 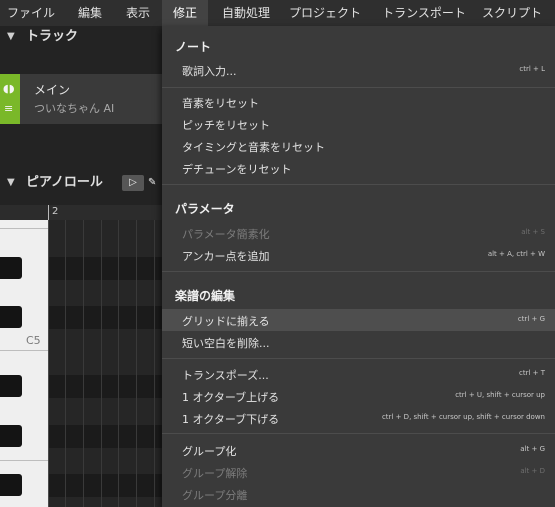 I want to click on menu-item-label: アンカー点を追加, so click(x=226, y=256).